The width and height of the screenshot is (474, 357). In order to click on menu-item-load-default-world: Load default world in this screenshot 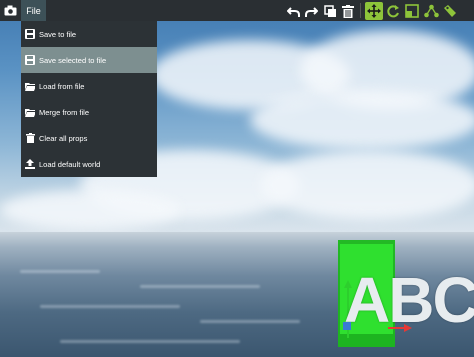, I will do `click(89, 164)`.